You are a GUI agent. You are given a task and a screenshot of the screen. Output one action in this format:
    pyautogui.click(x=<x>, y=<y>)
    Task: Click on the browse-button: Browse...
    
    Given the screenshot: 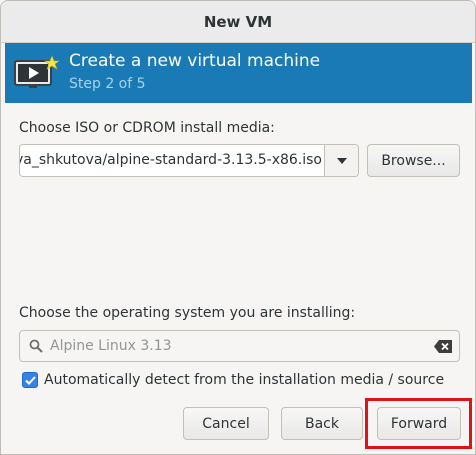 What is the action you would take?
    pyautogui.click(x=413, y=160)
    